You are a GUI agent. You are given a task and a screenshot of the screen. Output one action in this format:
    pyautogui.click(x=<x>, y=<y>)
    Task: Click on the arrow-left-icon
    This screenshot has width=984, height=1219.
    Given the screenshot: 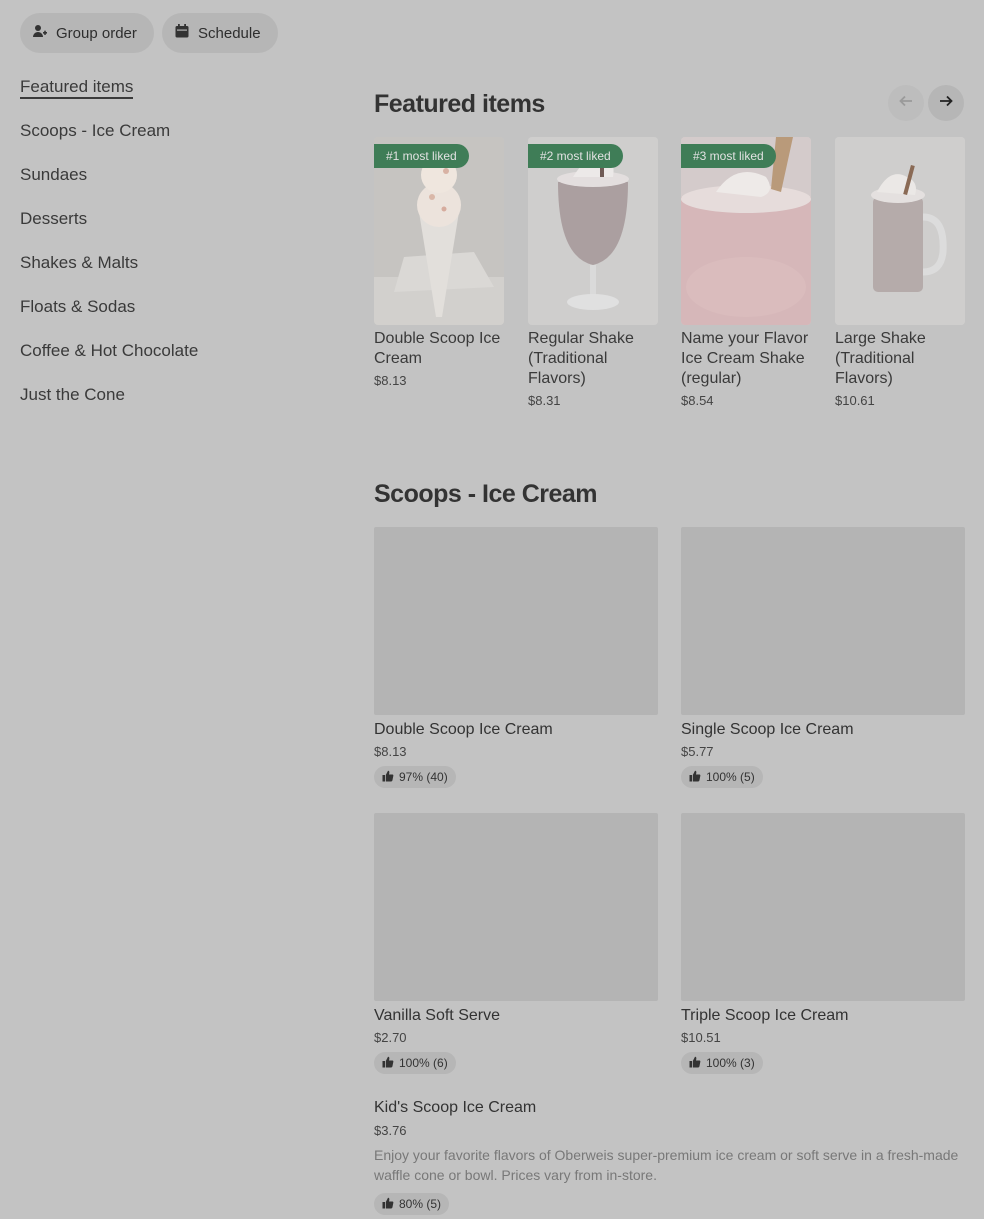 What is the action you would take?
    pyautogui.click(x=906, y=103)
    